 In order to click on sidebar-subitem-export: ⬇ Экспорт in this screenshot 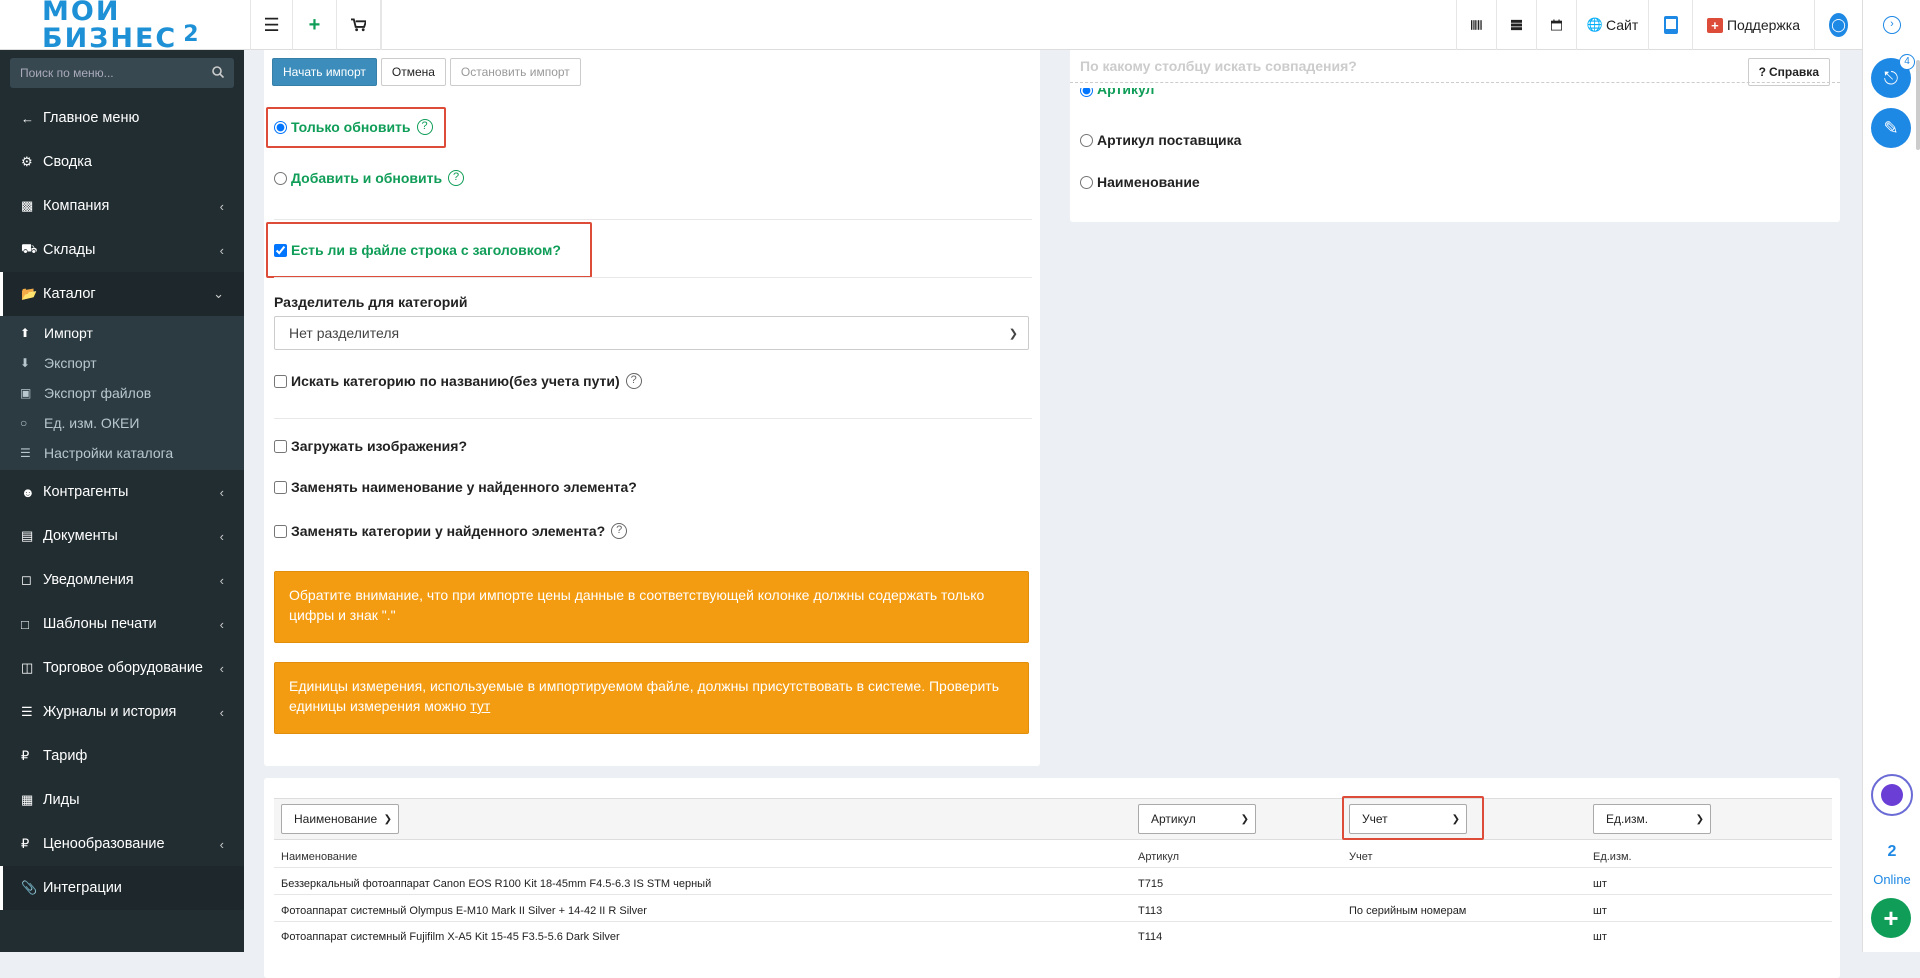, I will do `click(122, 363)`.